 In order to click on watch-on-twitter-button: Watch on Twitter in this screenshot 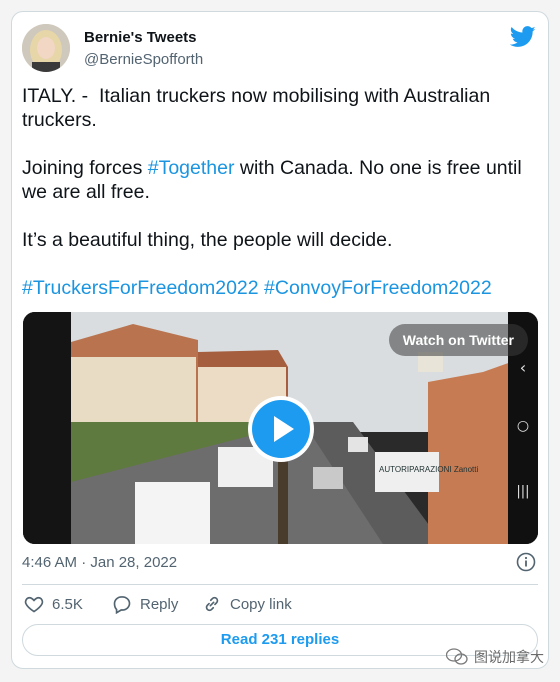, I will do `click(458, 340)`.